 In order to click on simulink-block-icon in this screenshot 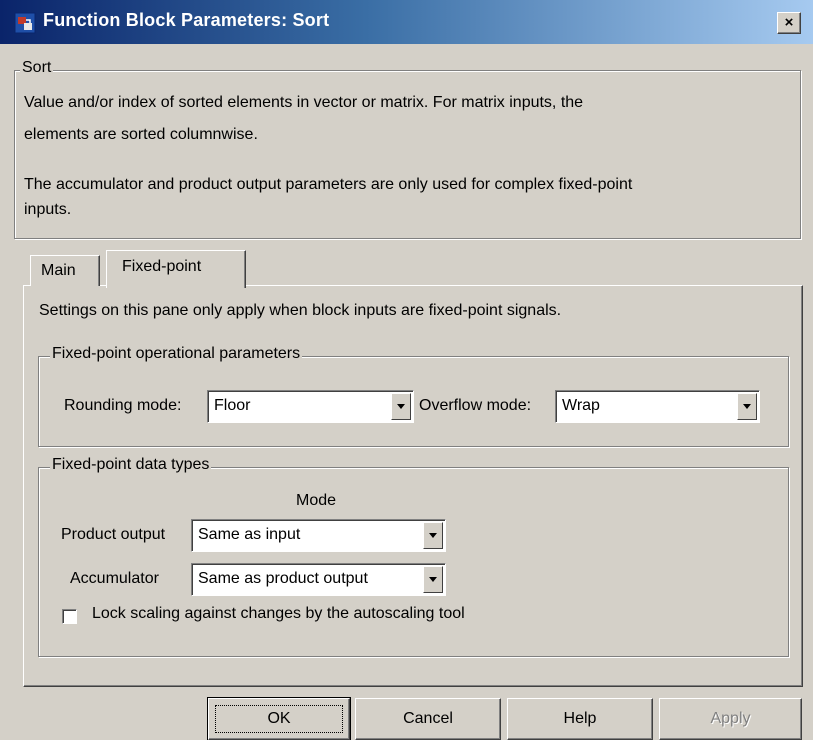, I will do `click(25, 23)`.